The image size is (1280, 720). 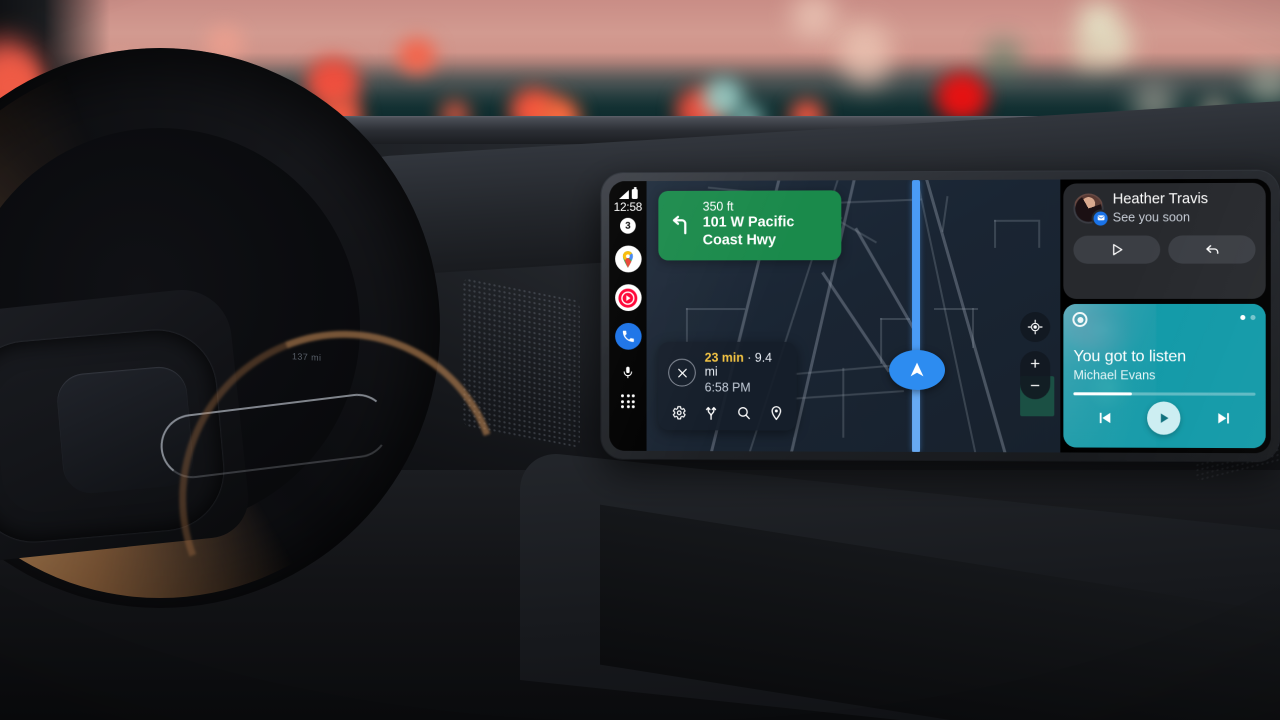 What do you see at coordinates (1100, 218) in the screenshot?
I see `messages-app-badge-icon` at bounding box center [1100, 218].